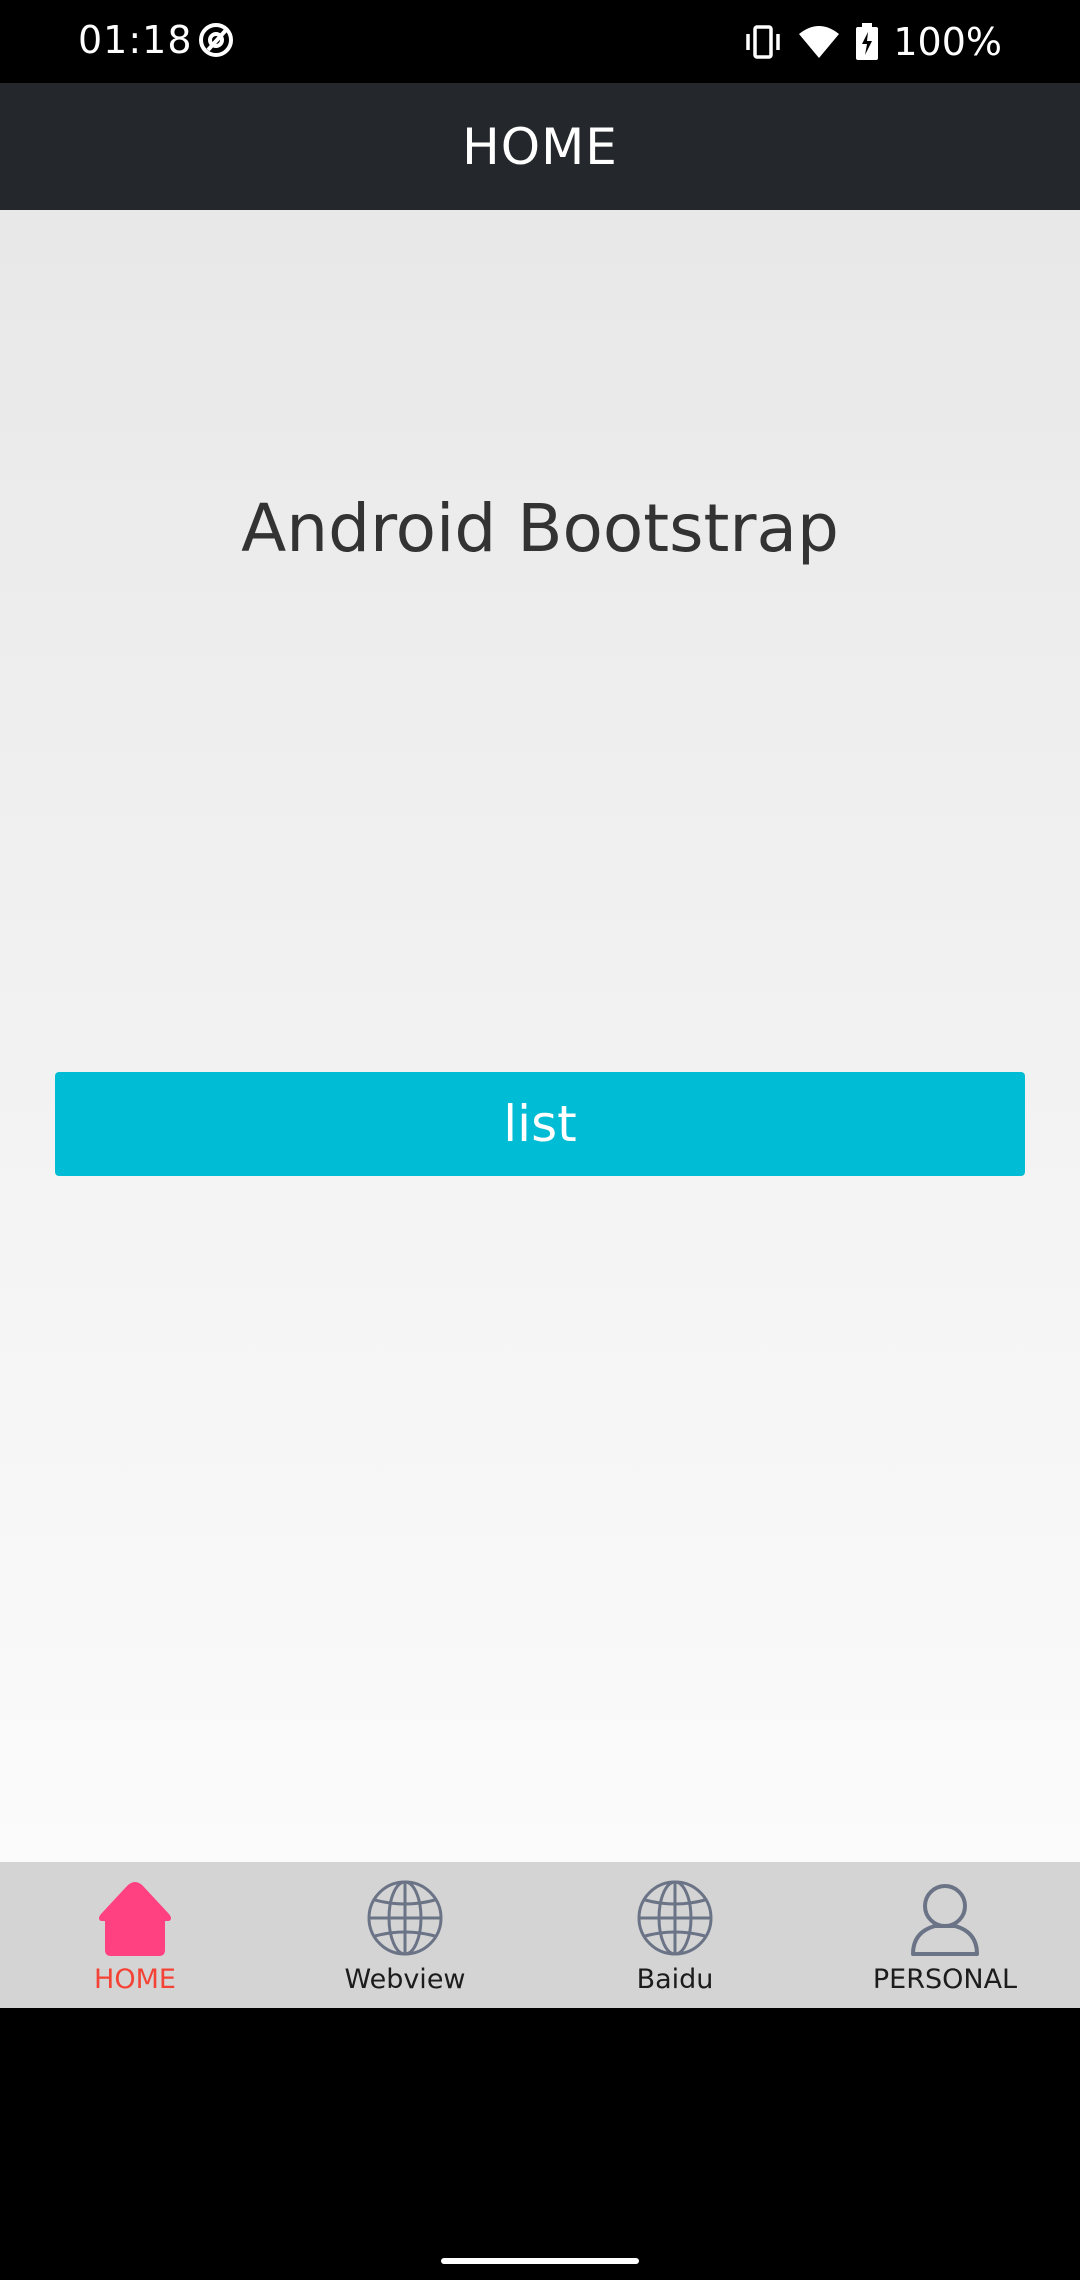 The width and height of the screenshot is (1080, 2280). What do you see at coordinates (135, 40) in the screenshot?
I see `status-time: 01:18` at bounding box center [135, 40].